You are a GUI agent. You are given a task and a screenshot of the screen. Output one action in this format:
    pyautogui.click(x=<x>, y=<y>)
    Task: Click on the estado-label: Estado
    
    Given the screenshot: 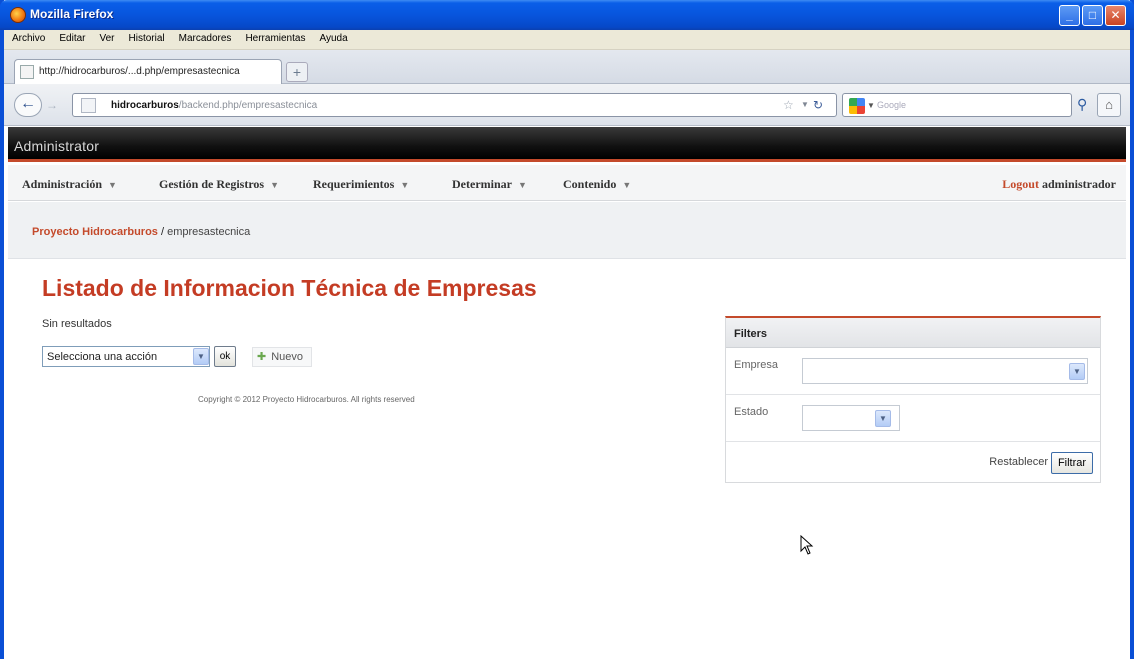 What is the action you would take?
    pyautogui.click(x=751, y=412)
    